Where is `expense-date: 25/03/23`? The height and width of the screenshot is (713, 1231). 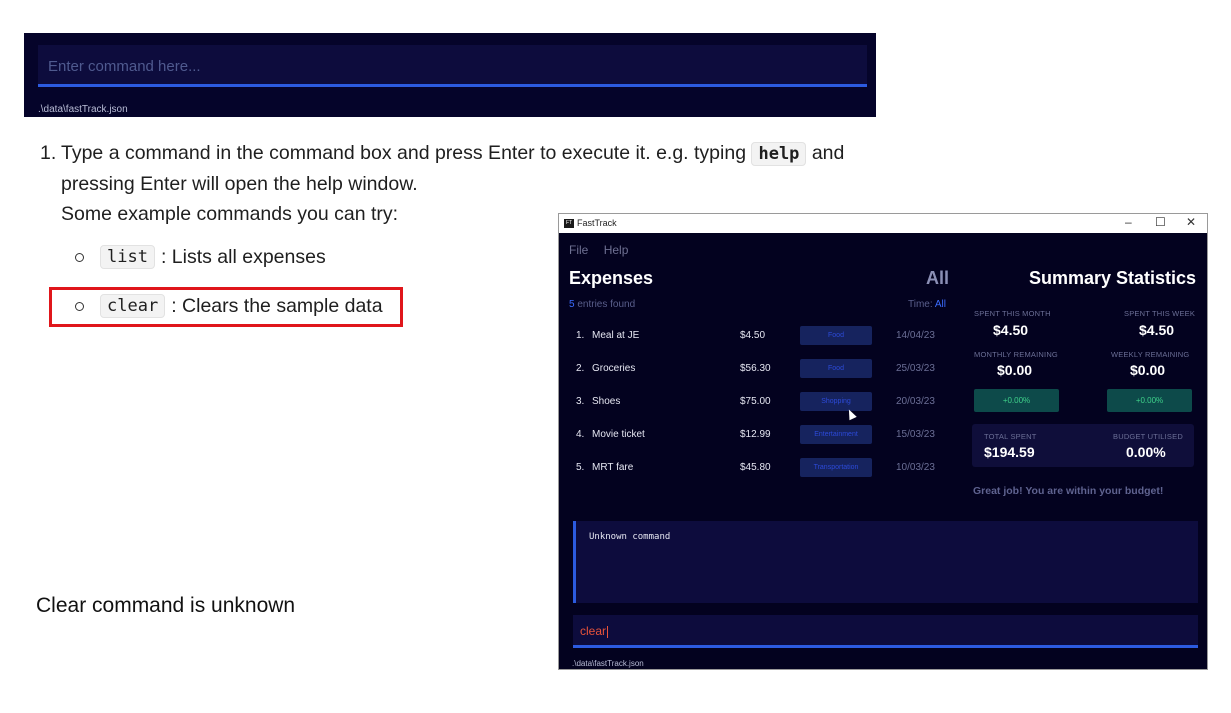
expense-date: 25/03/23 is located at coordinates (915, 368).